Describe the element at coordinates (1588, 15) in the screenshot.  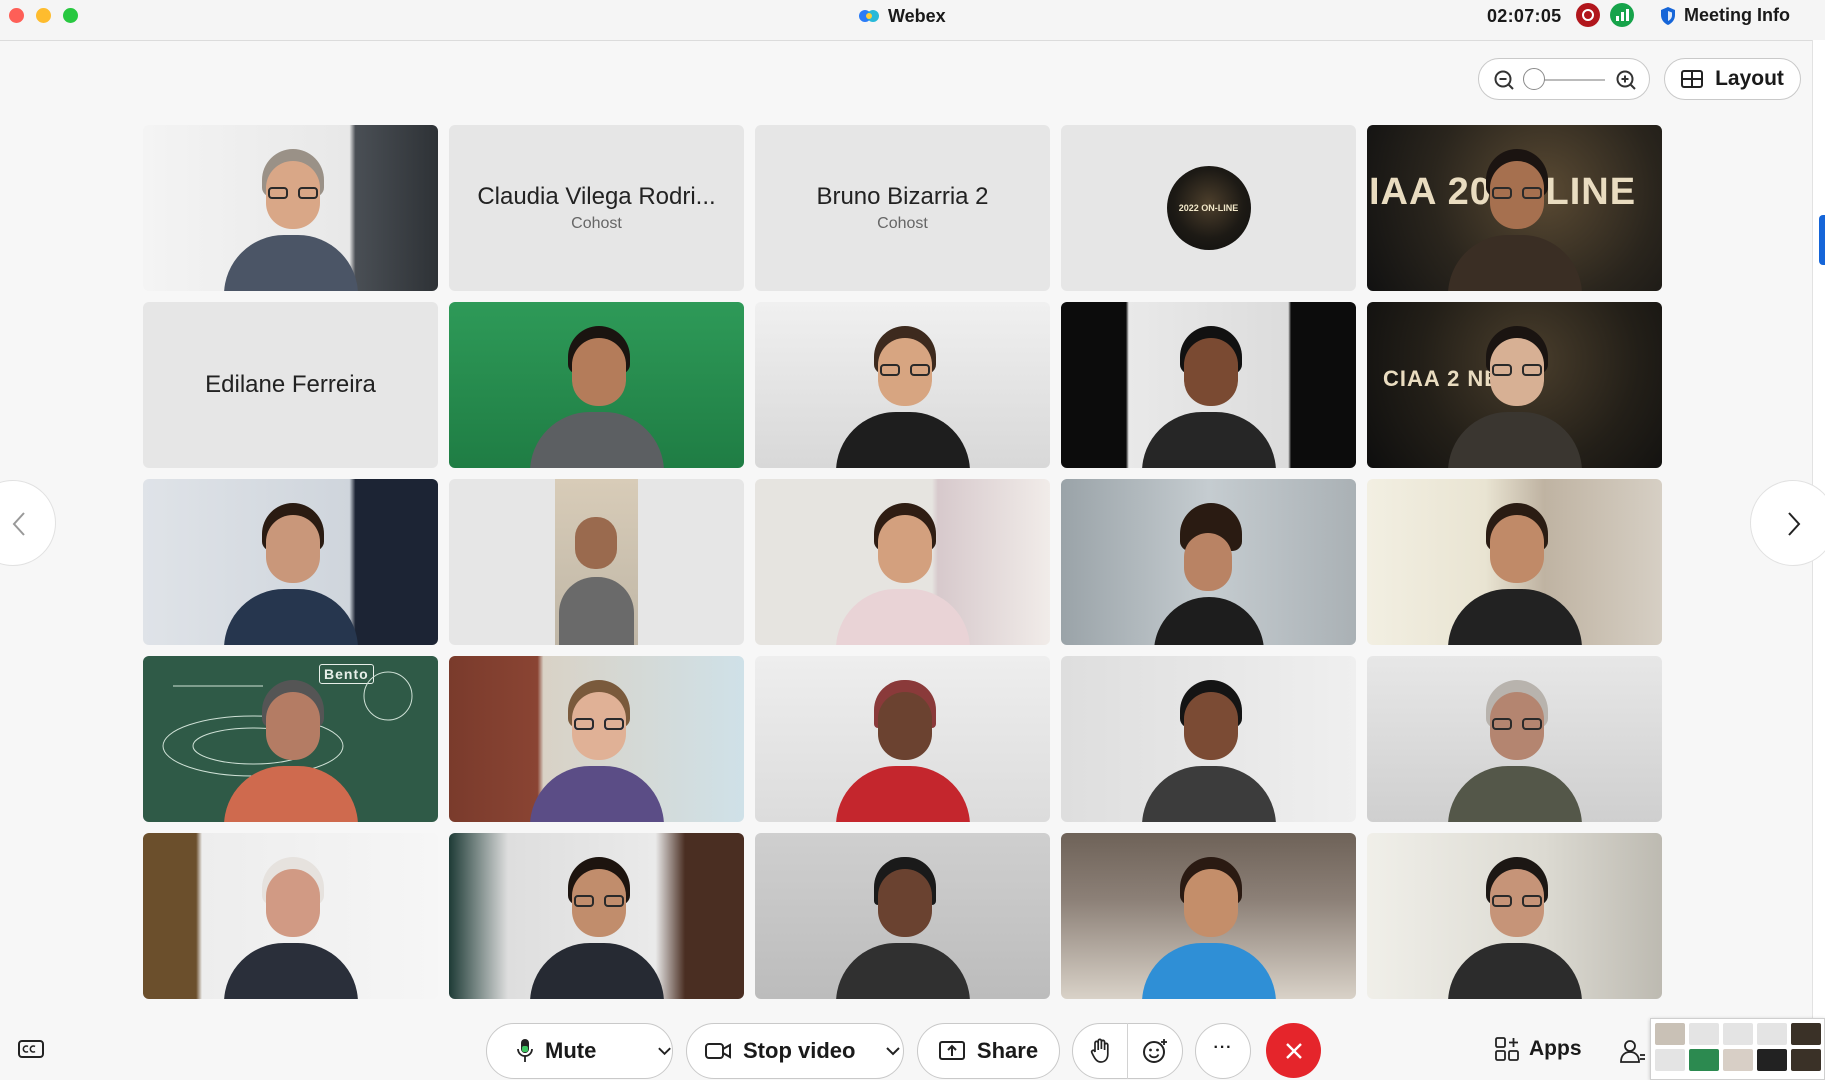
I see `recording-icon` at that location.